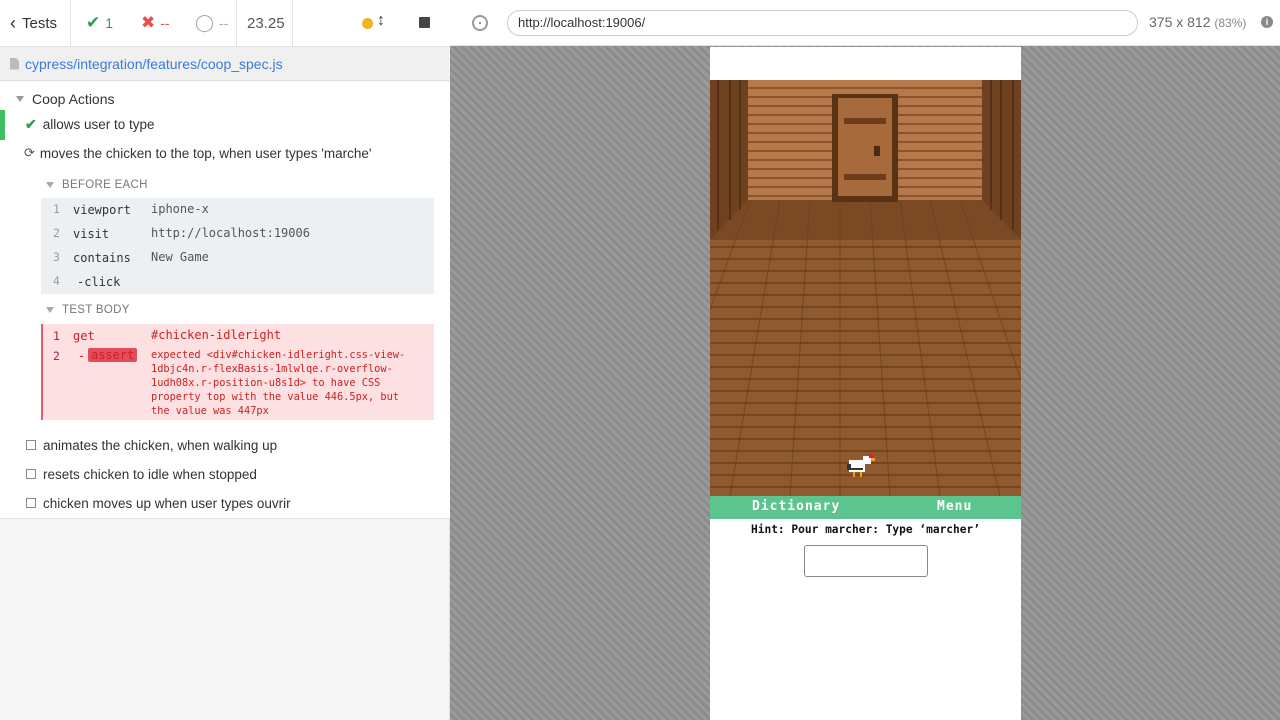 Image resolution: width=1280 pixels, height=720 pixels. I want to click on passed-indicator, so click(2, 125).